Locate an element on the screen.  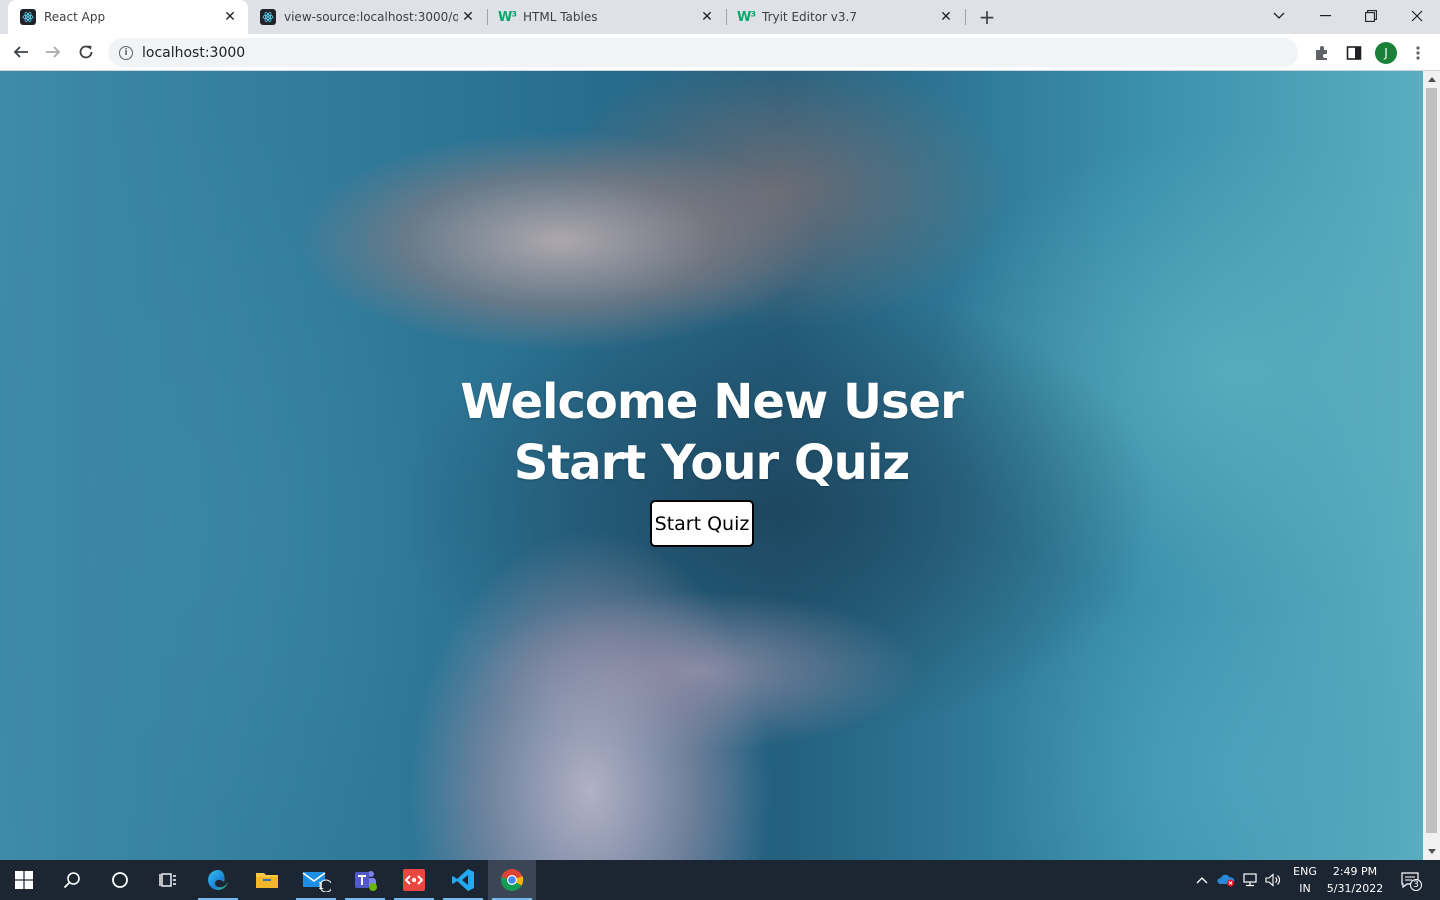
tab-react-app: React App ✕ is located at coordinates (128, 17).